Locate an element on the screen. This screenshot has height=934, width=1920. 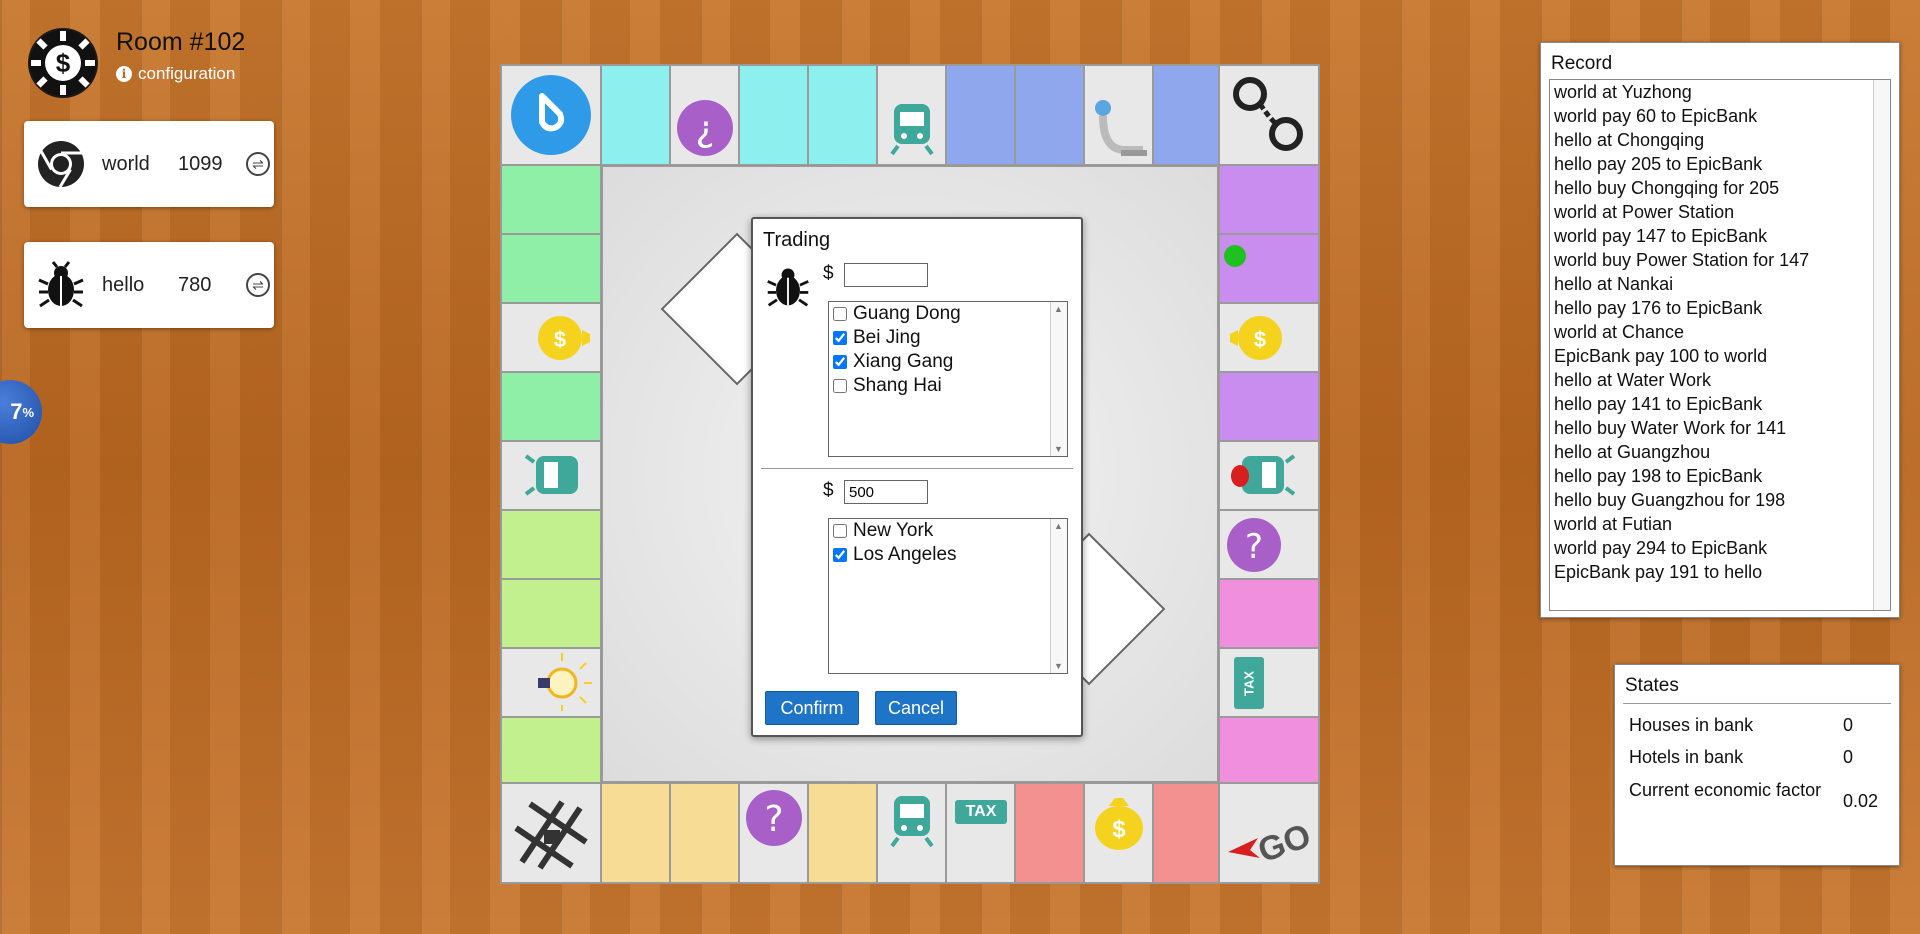
states-title: States is located at coordinates (1652, 685).